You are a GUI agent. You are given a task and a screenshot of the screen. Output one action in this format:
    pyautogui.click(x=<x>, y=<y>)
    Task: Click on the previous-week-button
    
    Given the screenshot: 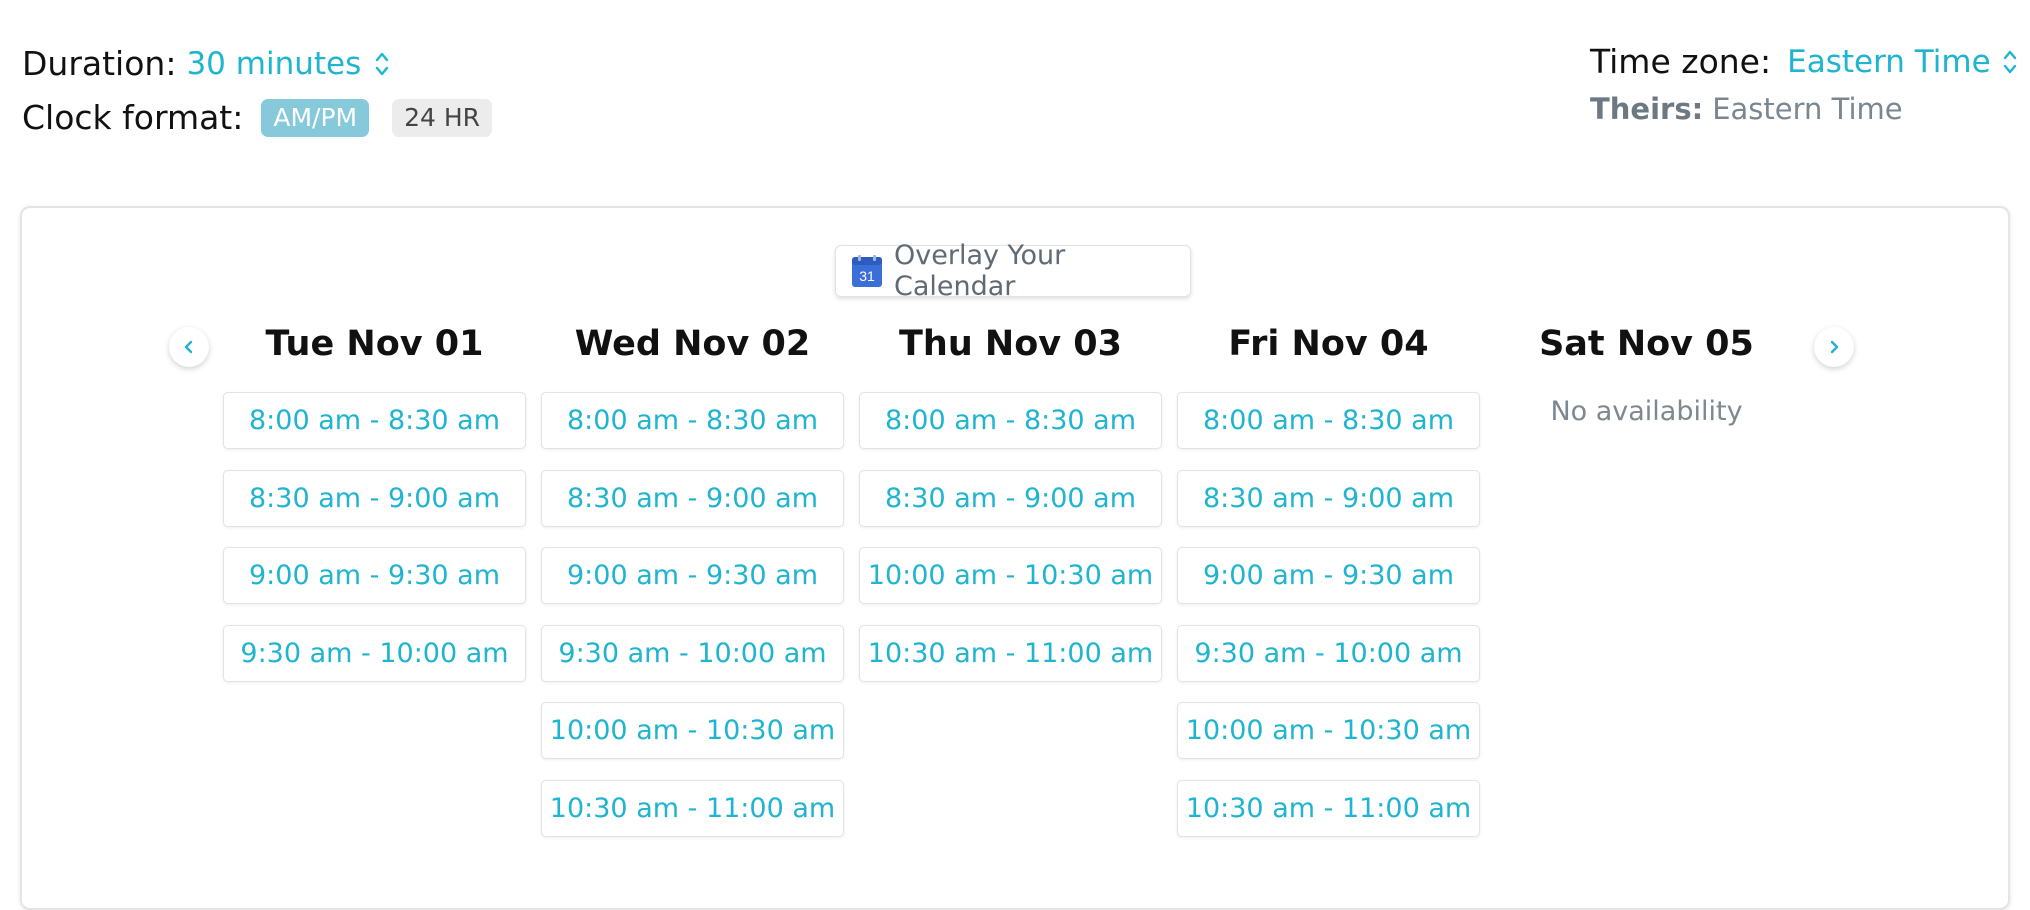 What is the action you would take?
    pyautogui.click(x=189, y=347)
    